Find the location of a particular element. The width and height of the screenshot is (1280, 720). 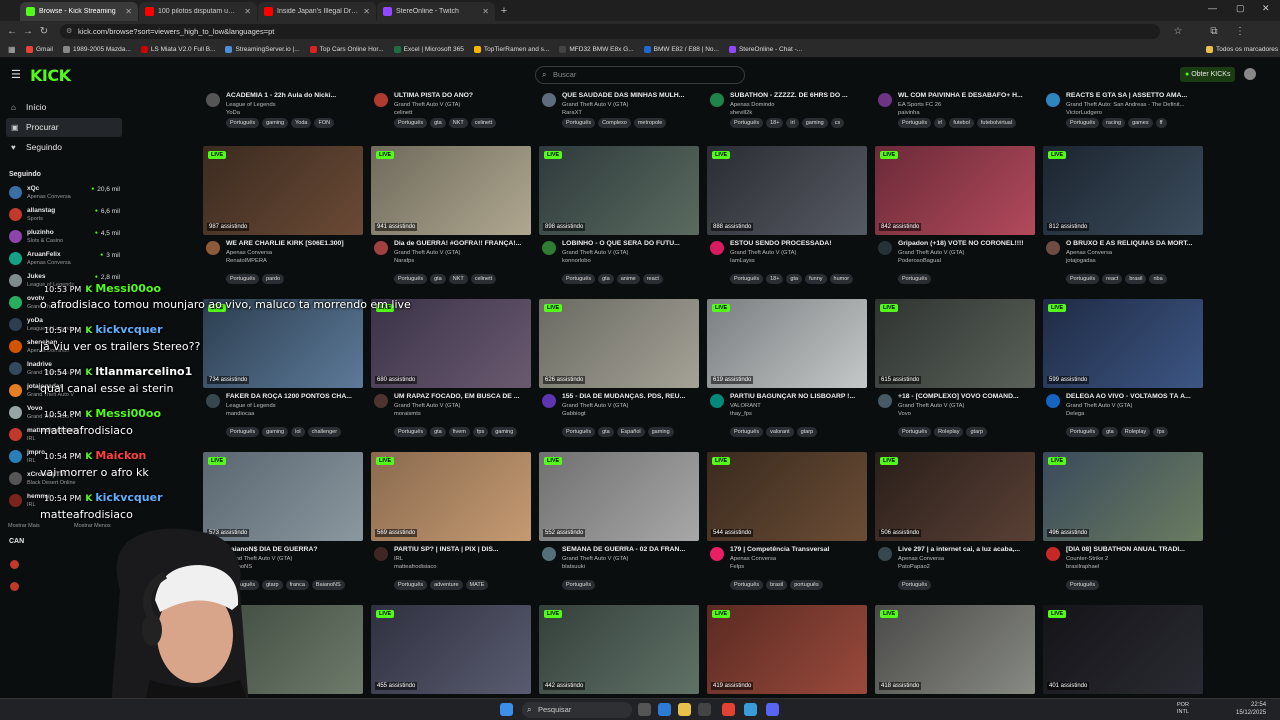

streamer-name: paivinha is located at coordinates (909, 113).